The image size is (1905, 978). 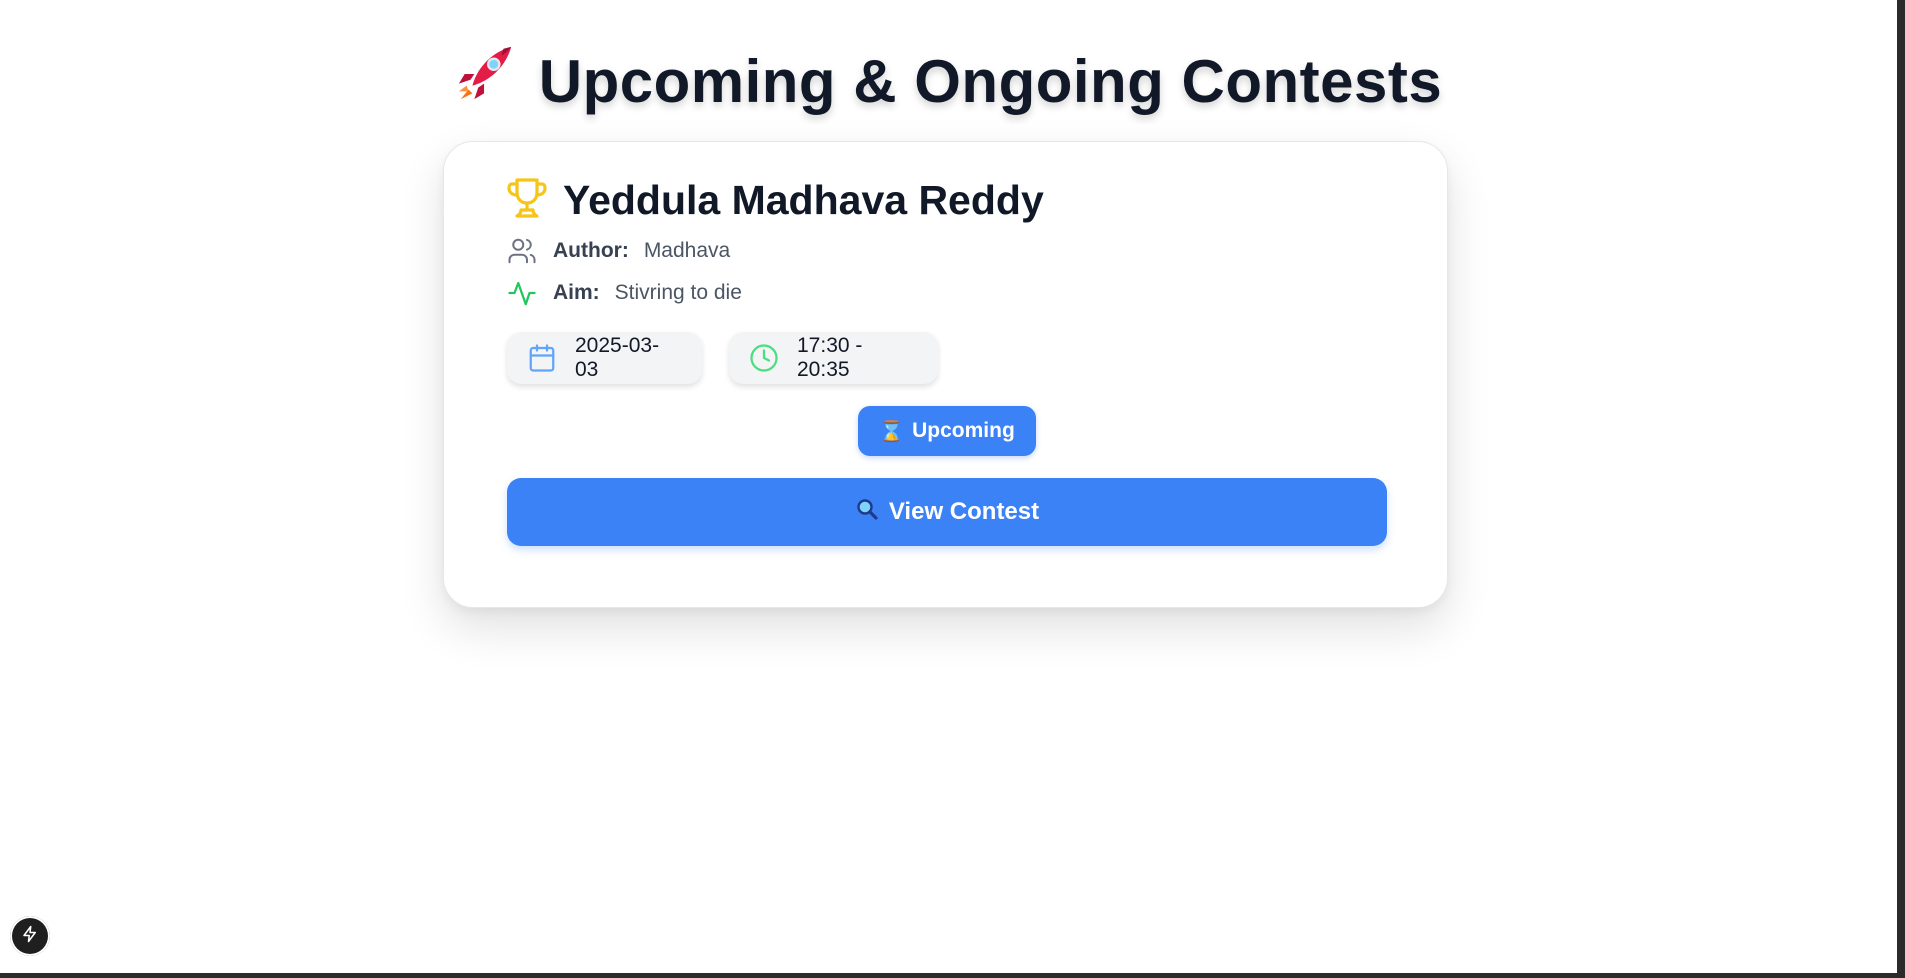 I want to click on lightning-icon, so click(x=30, y=936).